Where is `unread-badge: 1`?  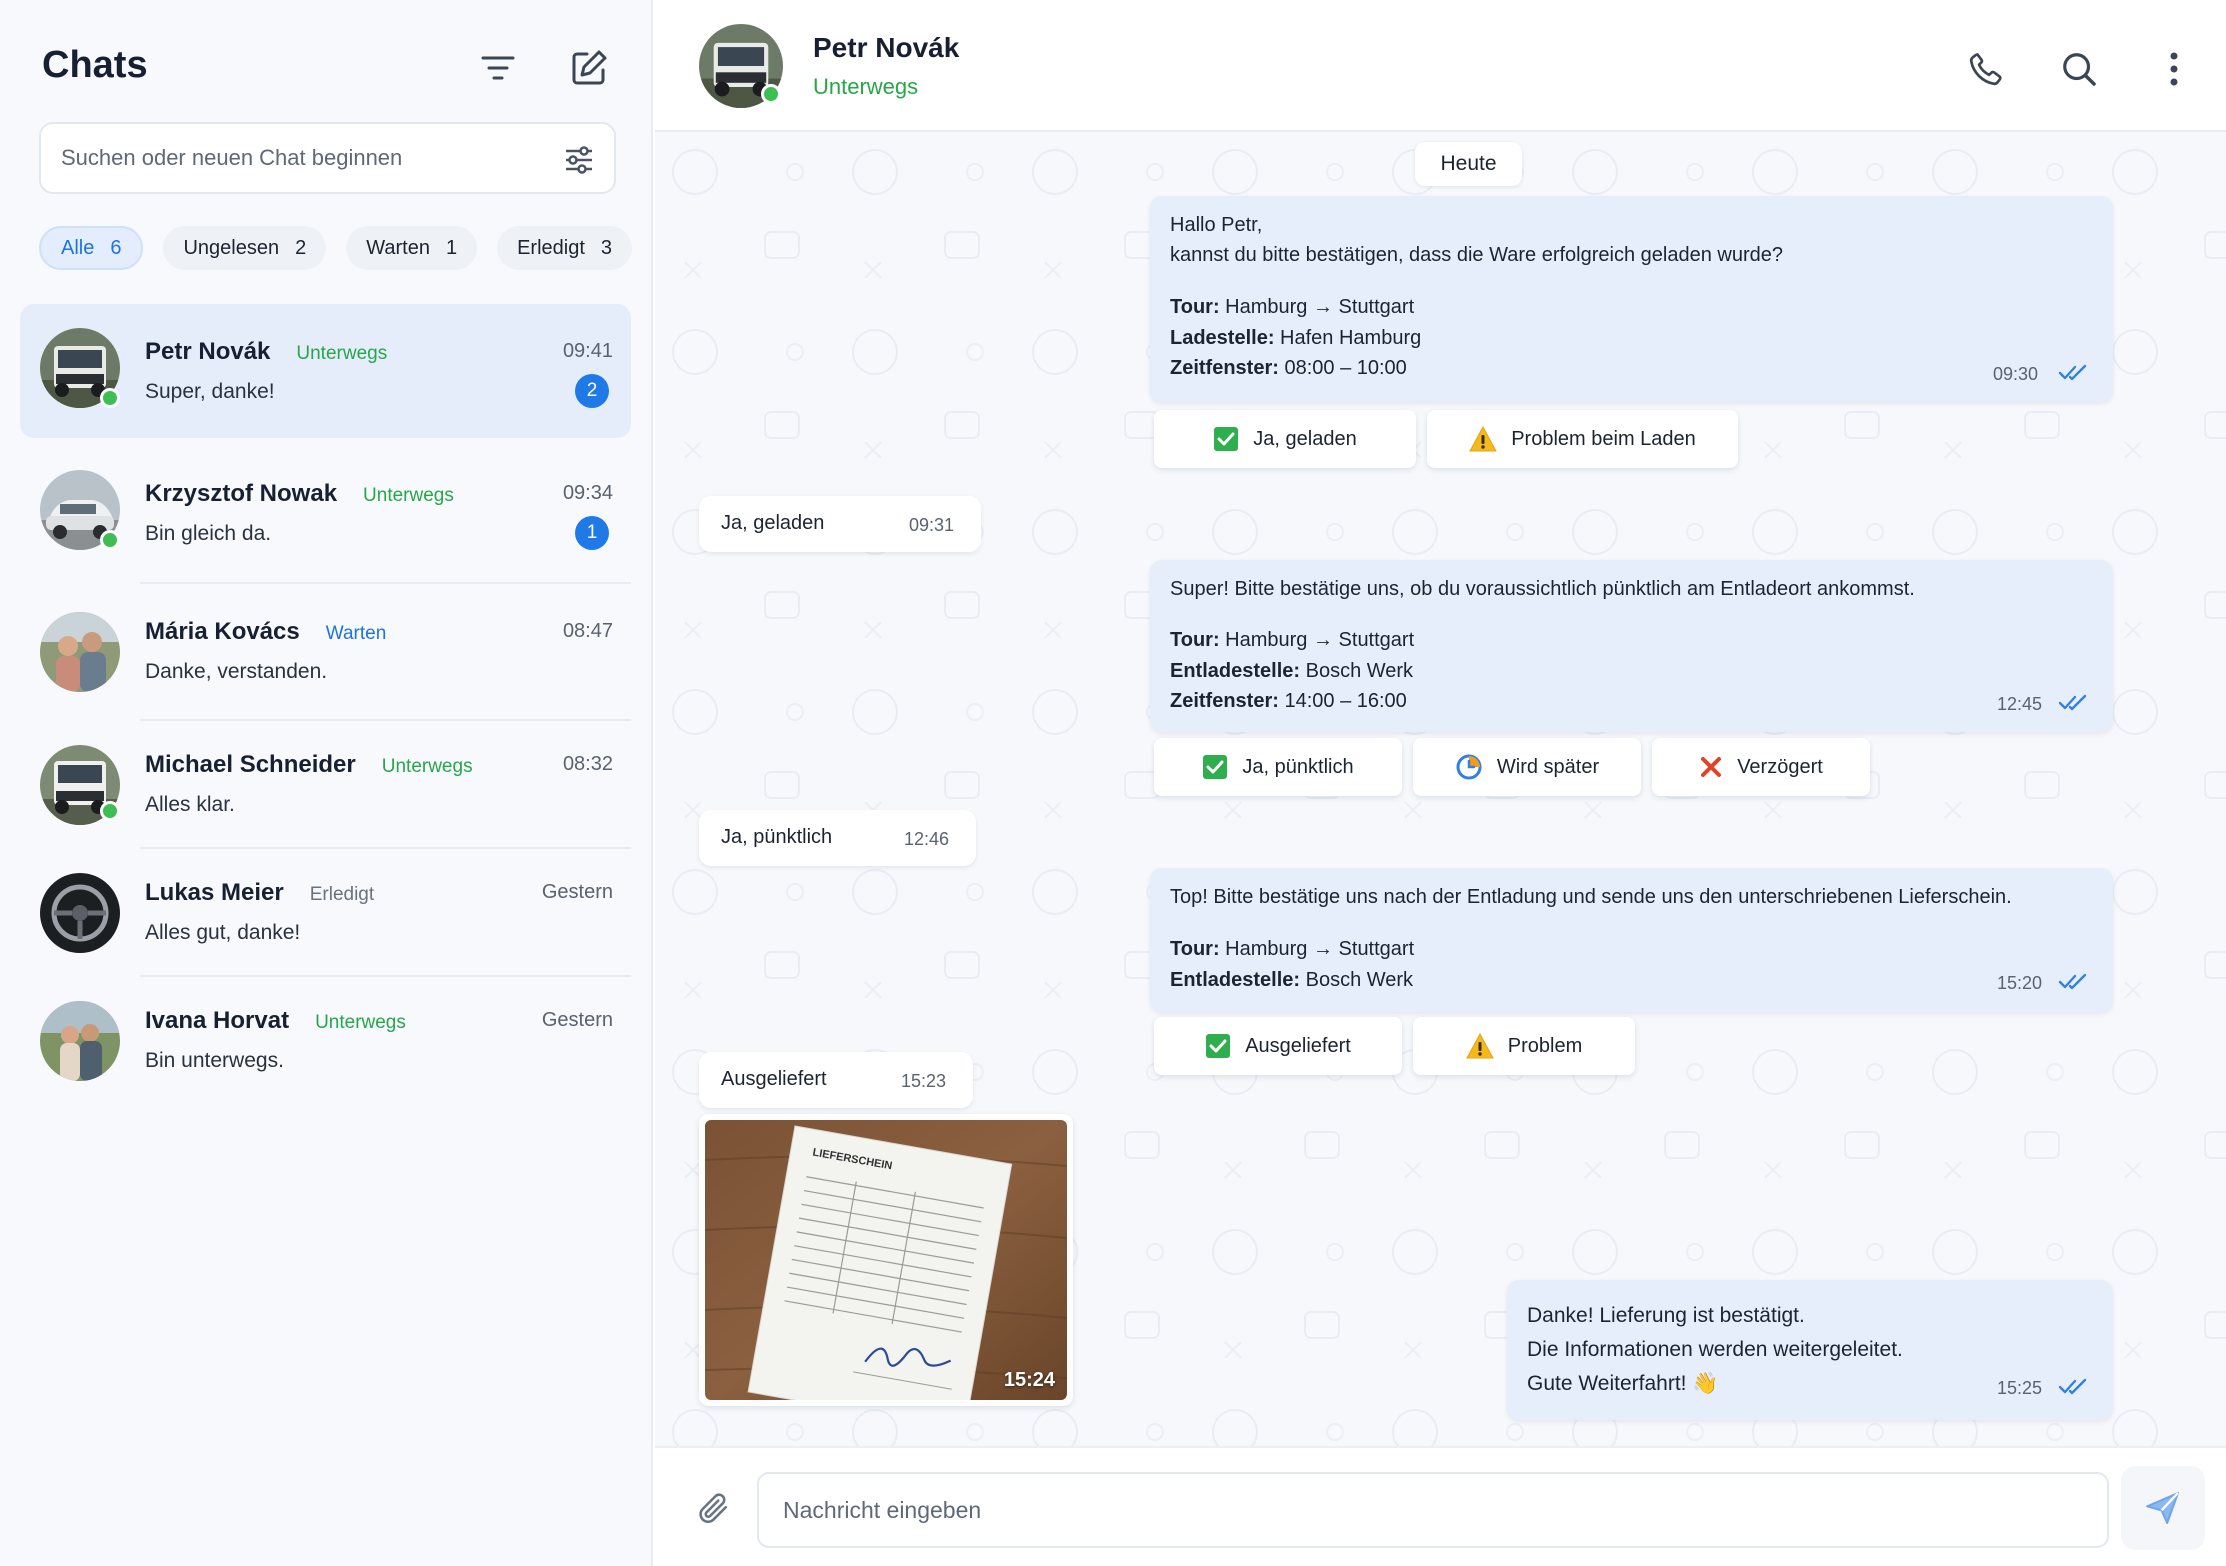
unread-badge: 1 is located at coordinates (592, 533).